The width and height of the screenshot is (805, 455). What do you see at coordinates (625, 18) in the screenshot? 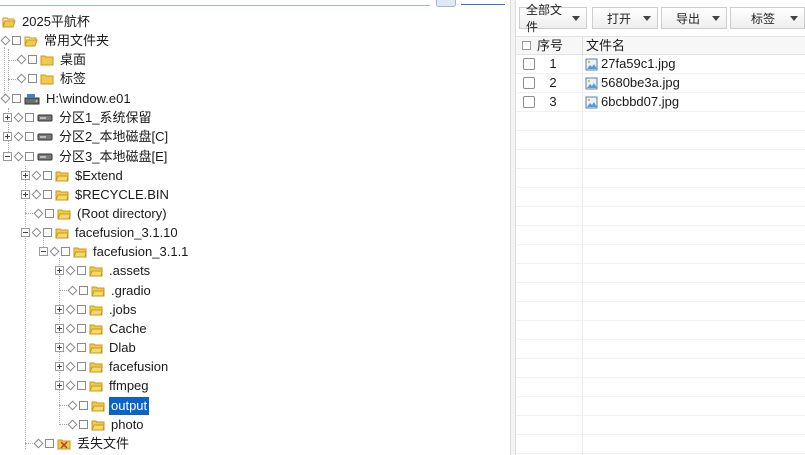
I see `open-button: 打开` at bounding box center [625, 18].